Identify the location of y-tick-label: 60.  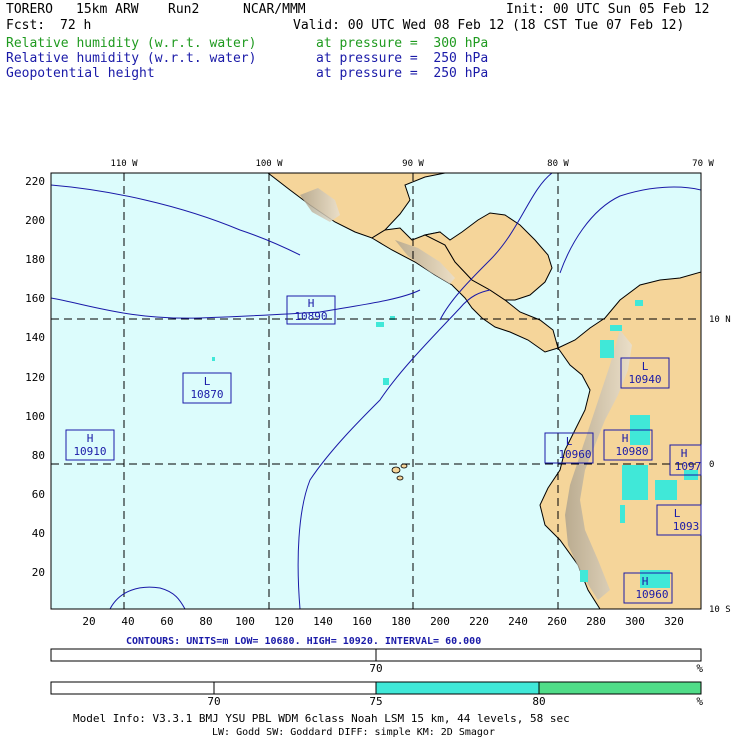
(38, 494).